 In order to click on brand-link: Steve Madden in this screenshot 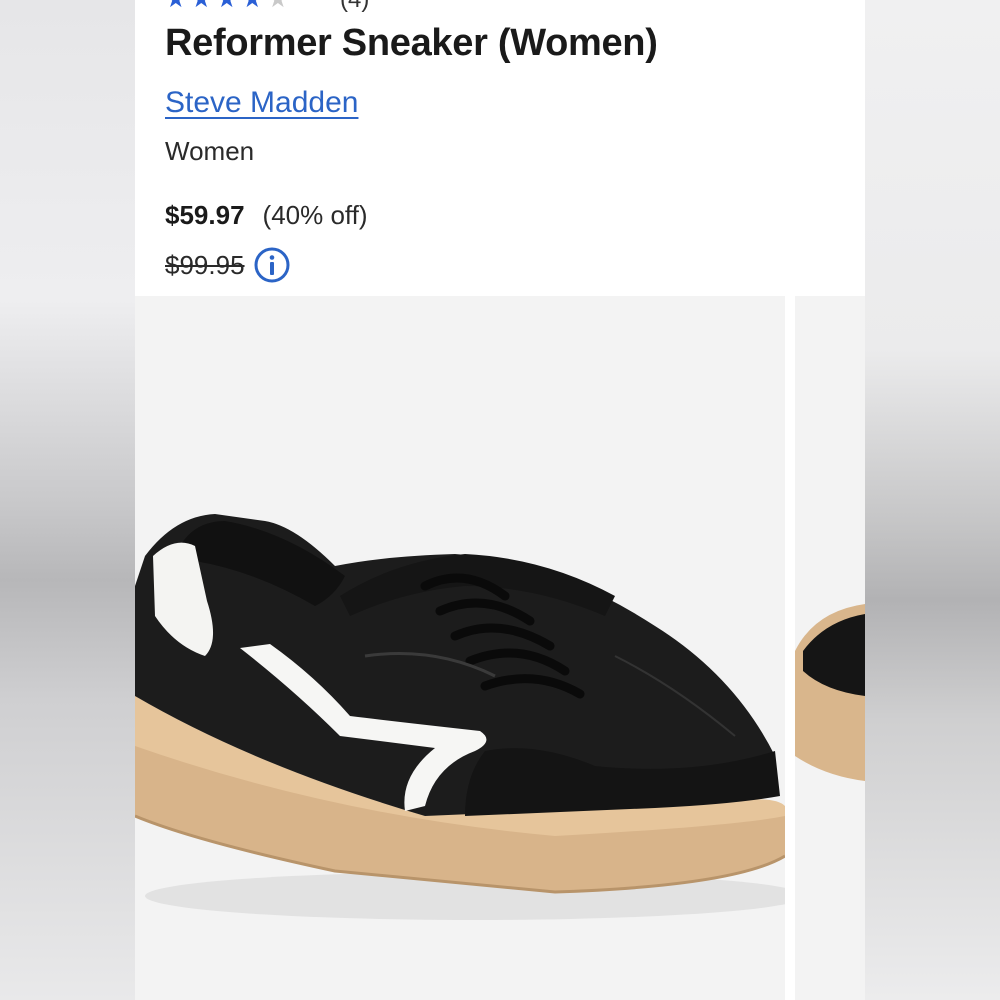, I will do `click(261, 103)`.